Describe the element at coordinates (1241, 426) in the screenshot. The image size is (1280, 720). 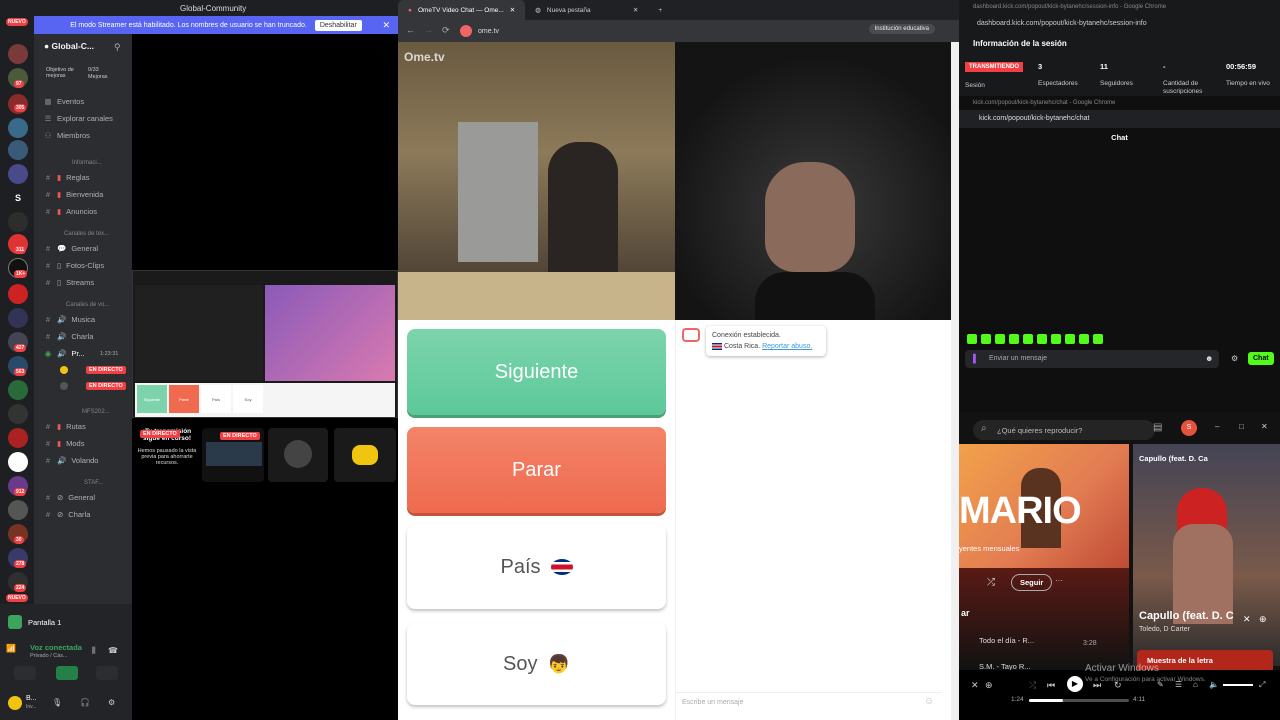
I see `maximize-icon: □` at that location.